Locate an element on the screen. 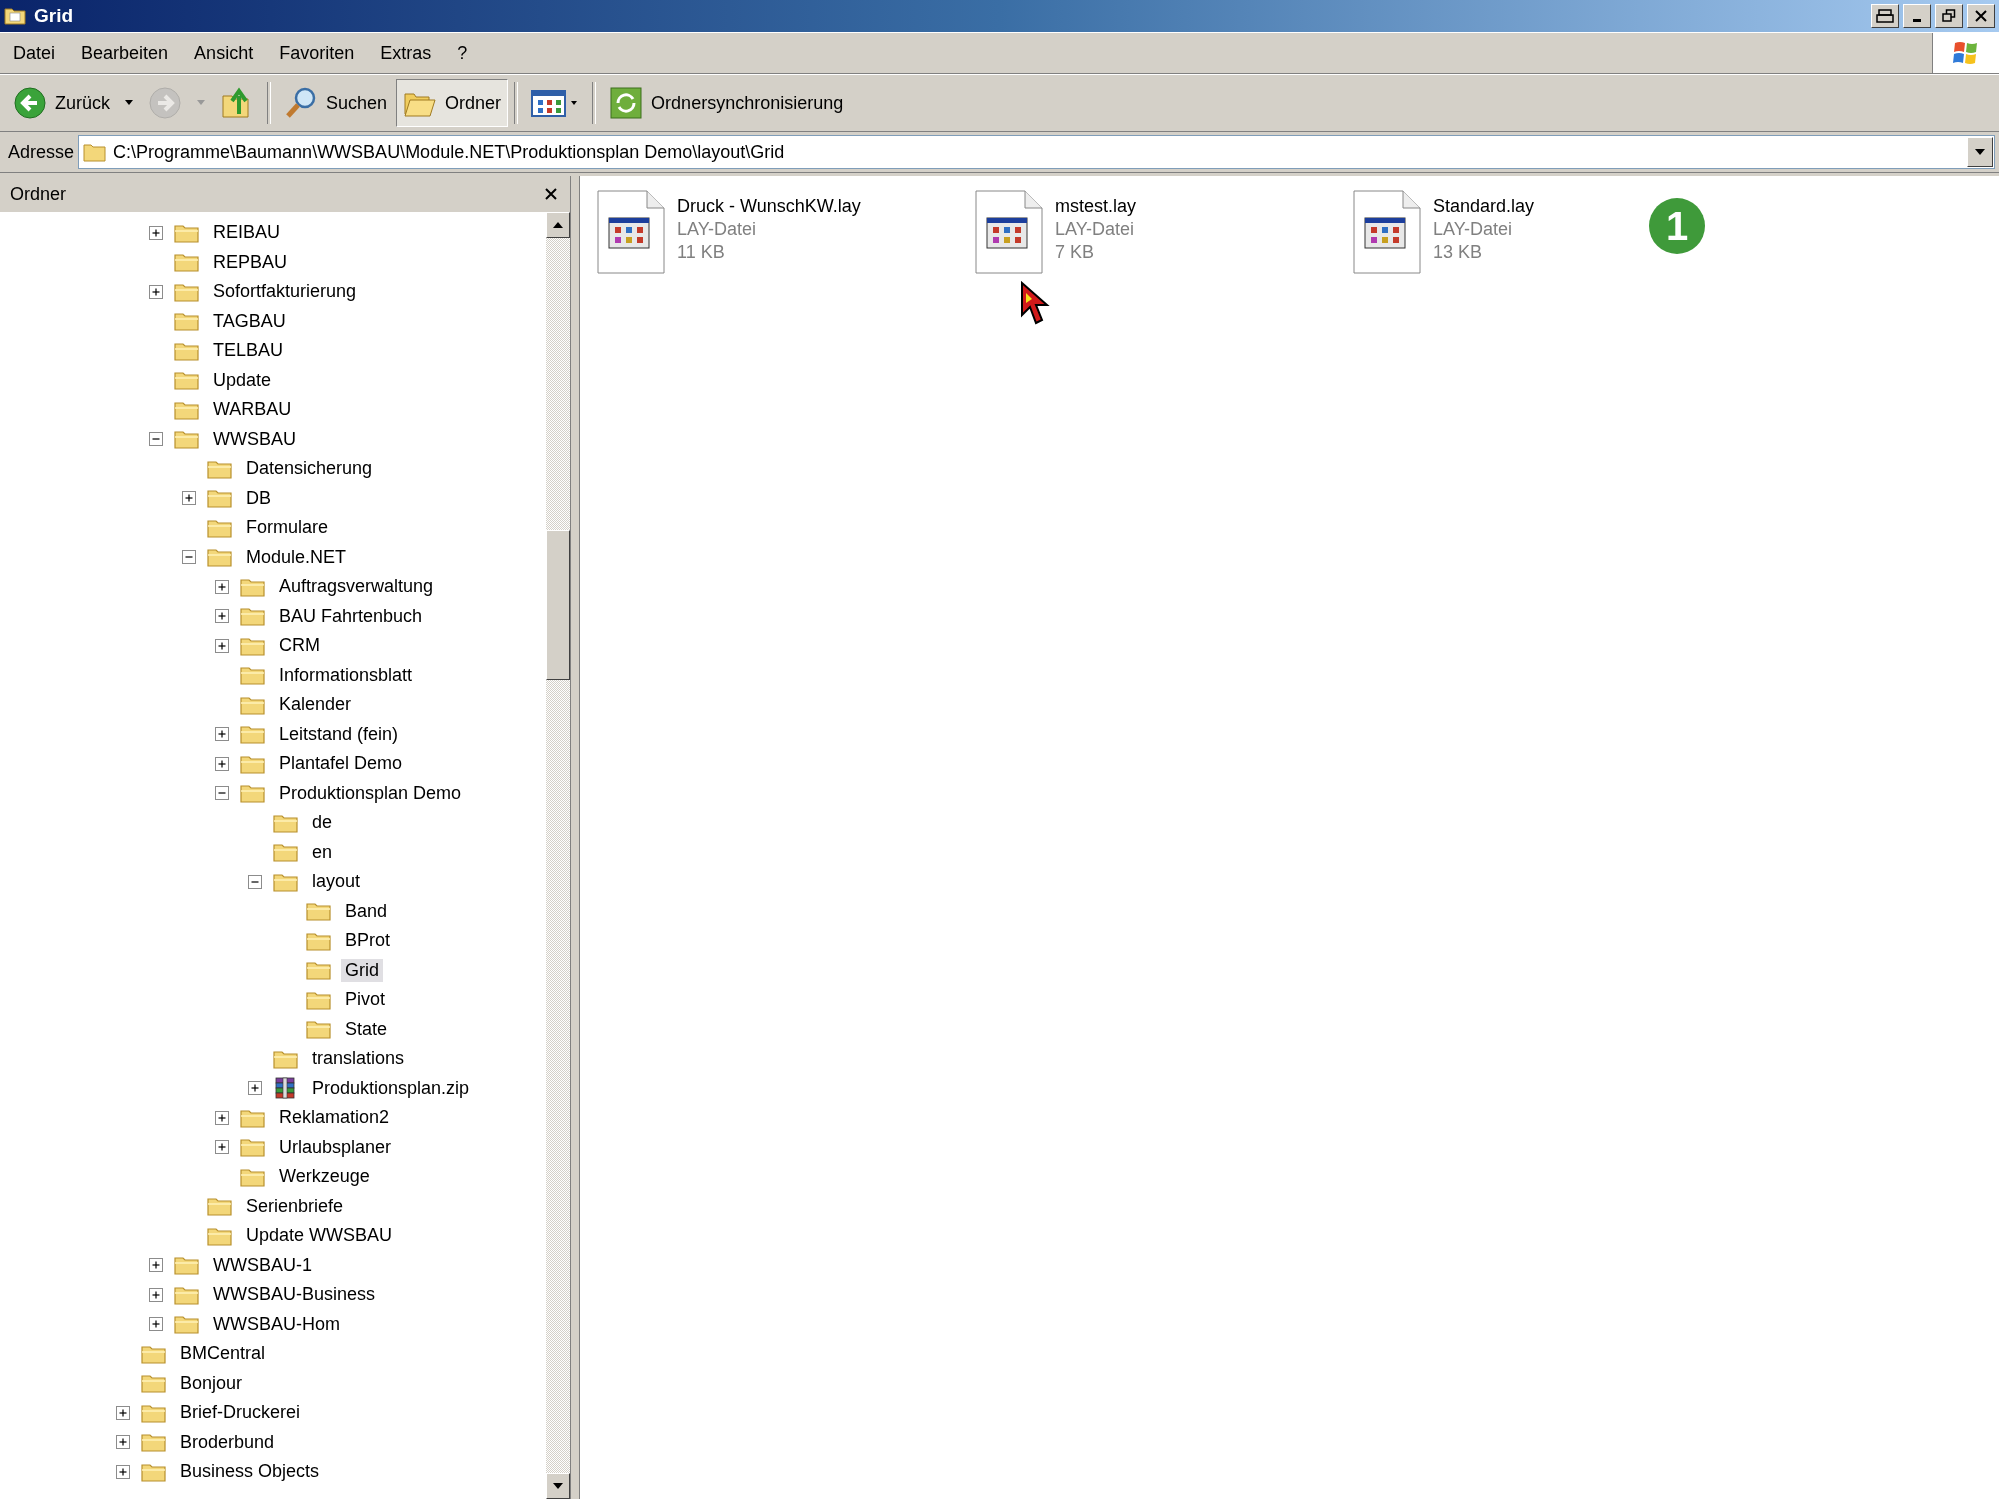 The width and height of the screenshot is (1999, 1499). tree-item: translations is located at coordinates (358, 1059).